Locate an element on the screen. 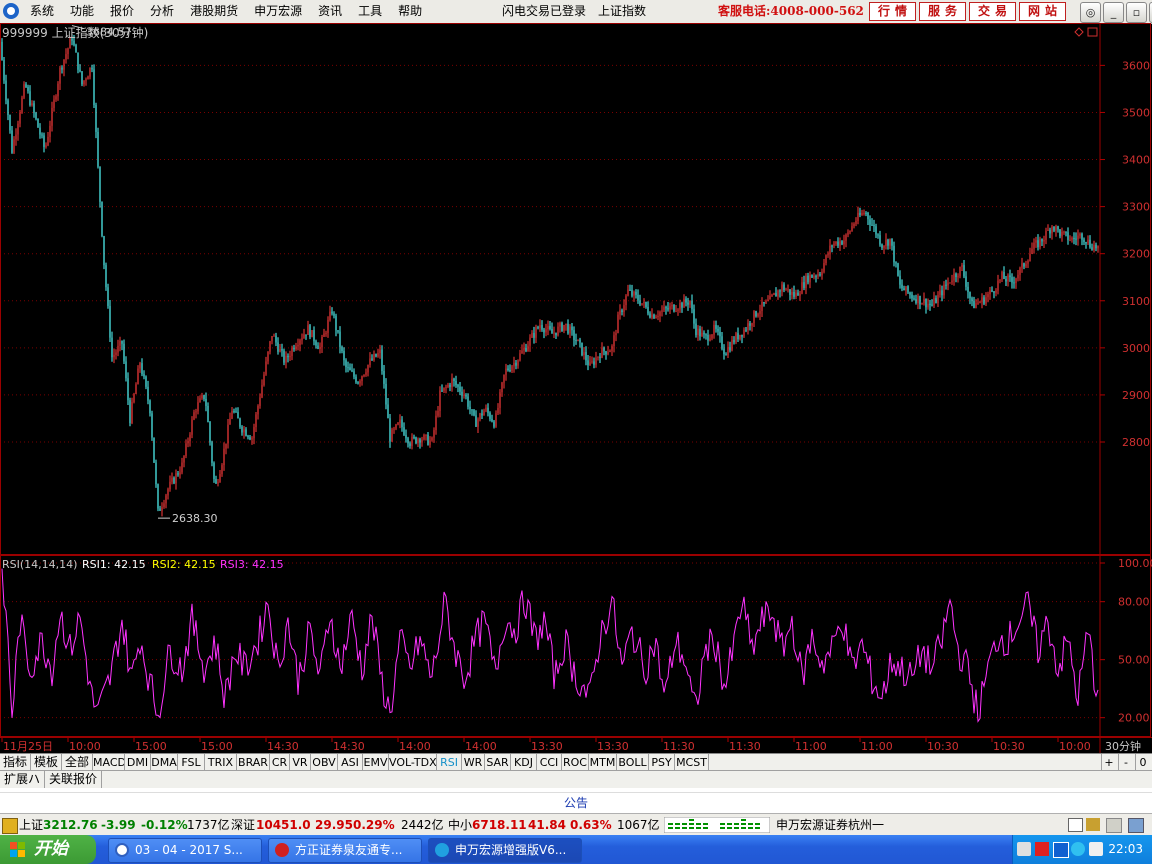 Image resolution: width=1152 pixels, height=864 pixels. message-icon is located at coordinates (1075, 825).